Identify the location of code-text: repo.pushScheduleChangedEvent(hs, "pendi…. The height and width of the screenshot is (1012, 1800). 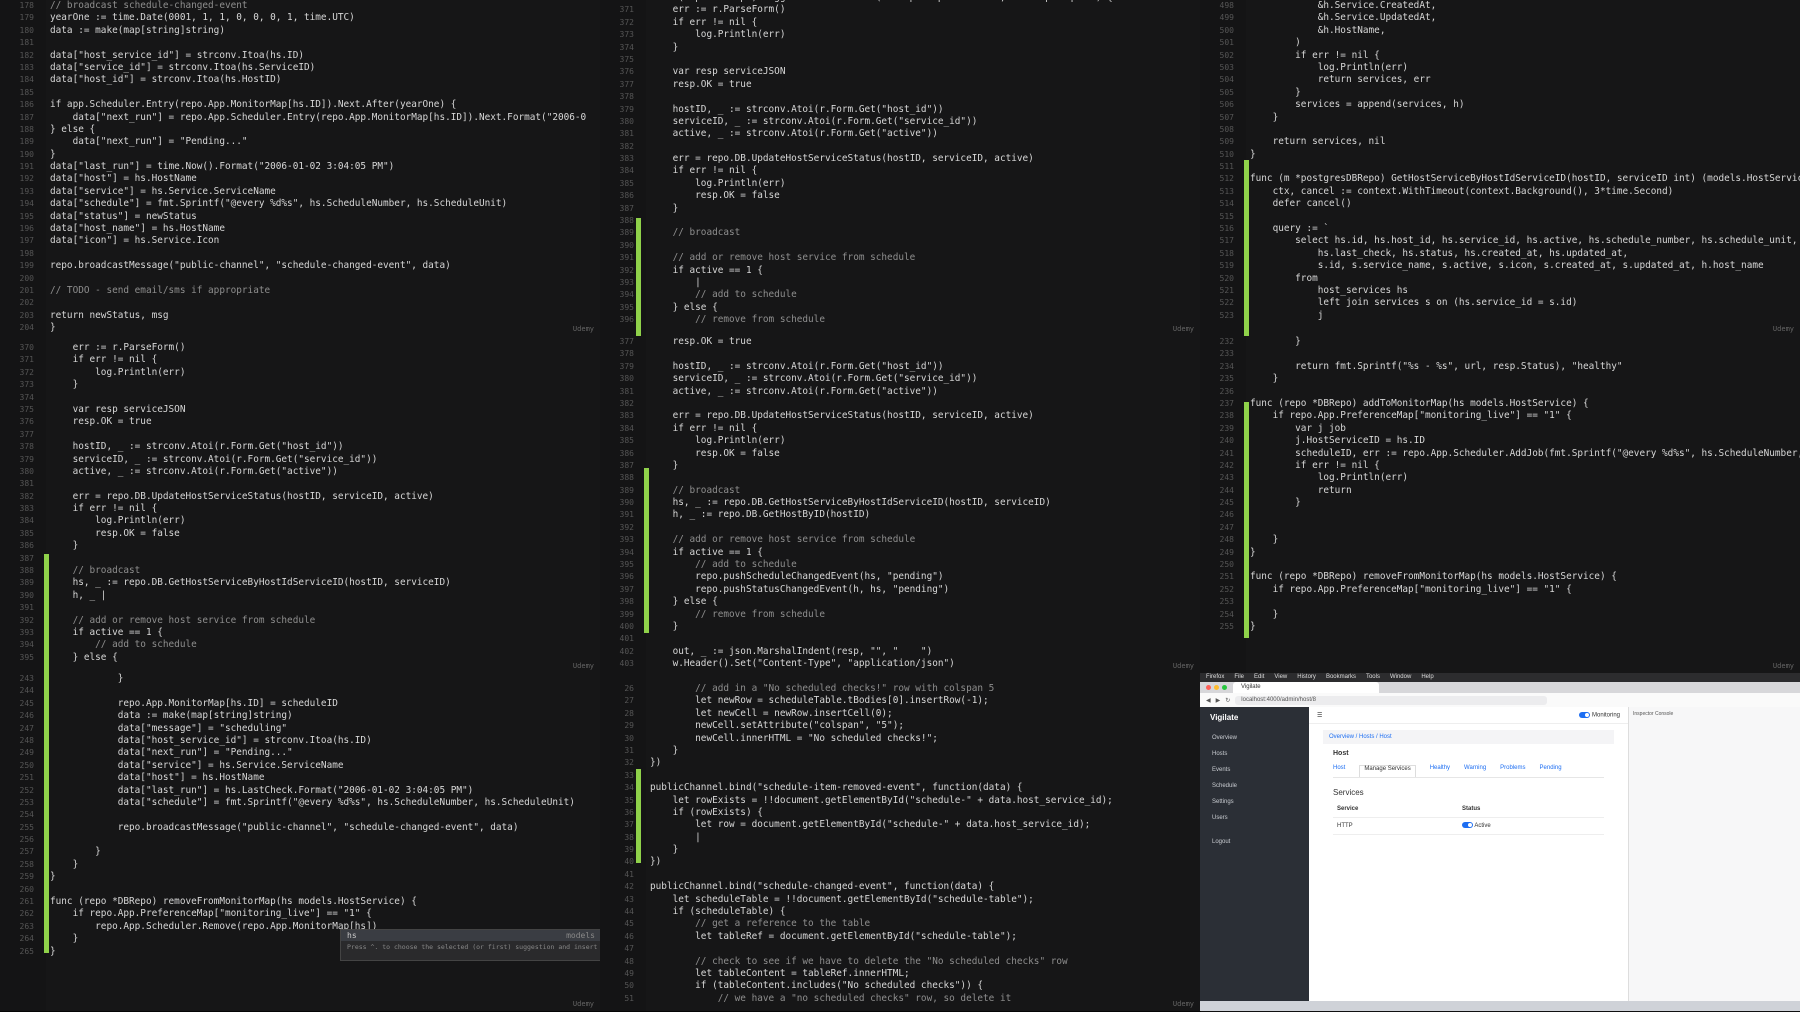
(796, 576).